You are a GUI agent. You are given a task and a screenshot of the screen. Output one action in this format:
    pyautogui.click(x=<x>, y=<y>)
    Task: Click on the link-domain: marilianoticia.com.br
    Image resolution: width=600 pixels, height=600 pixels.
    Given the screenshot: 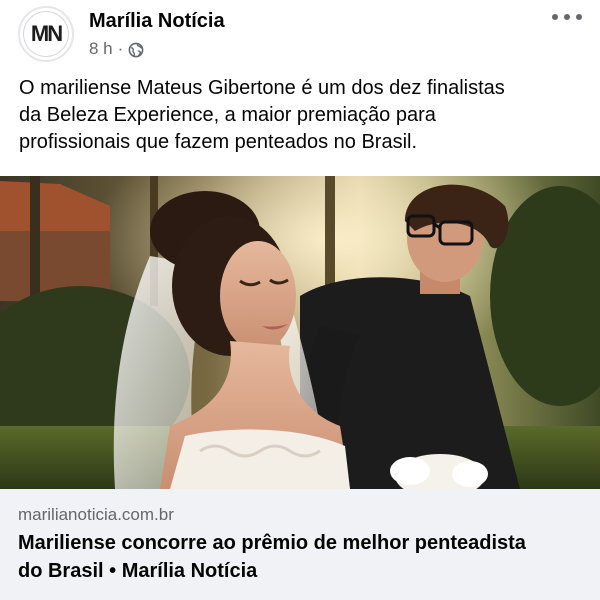 What is the action you would take?
    pyautogui.click(x=96, y=514)
    